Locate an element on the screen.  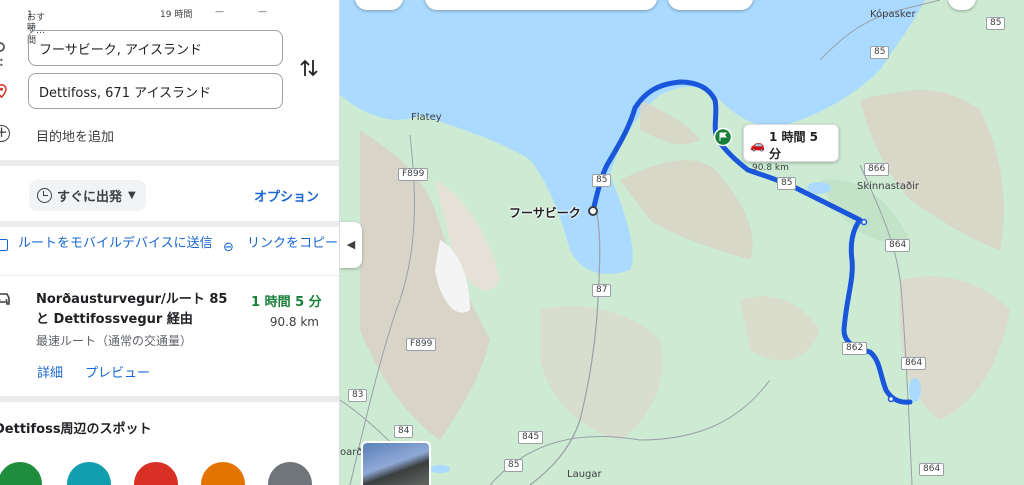
nearby-spots-title: Dettifoss周辺のスポット is located at coordinates (76, 429).